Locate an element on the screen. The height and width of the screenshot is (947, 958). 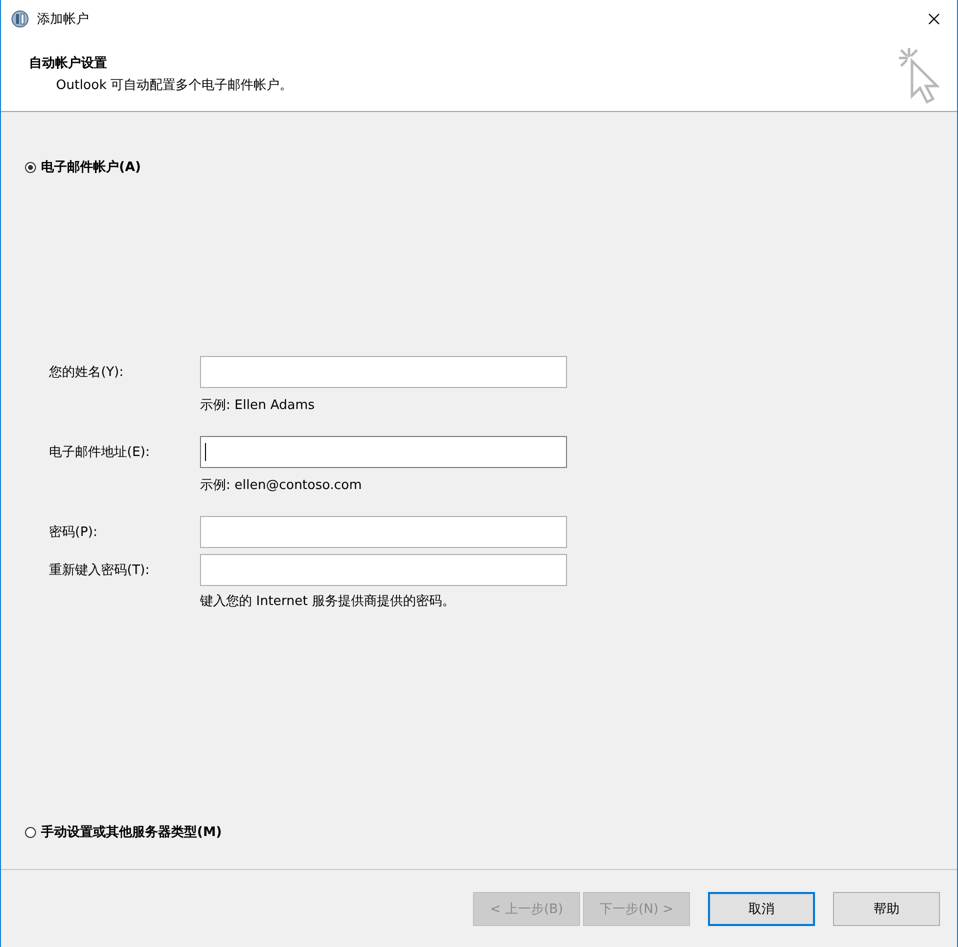
app-icon is located at coordinates (20, 19).